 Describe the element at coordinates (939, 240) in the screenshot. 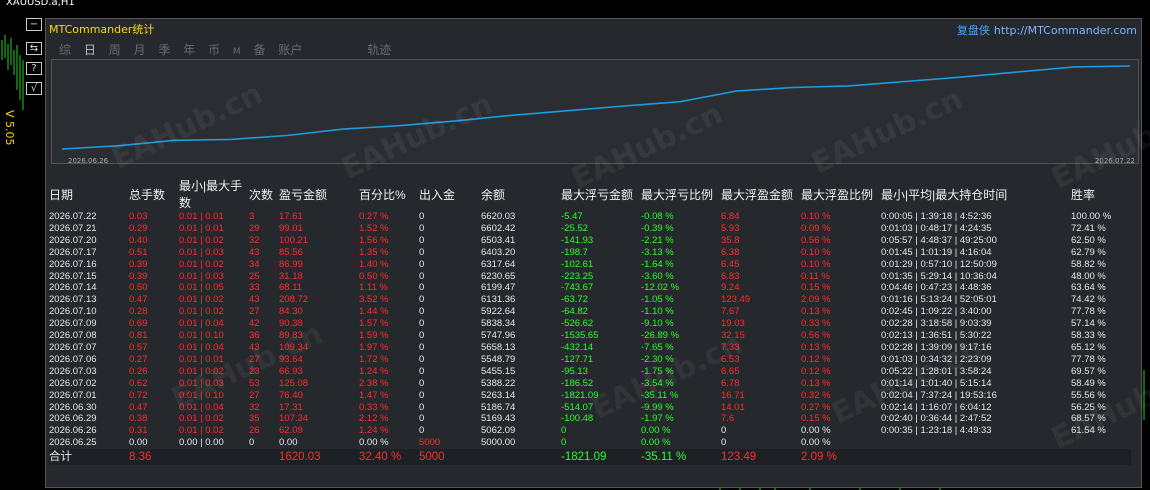

I see `cell-hold-time: 0:05:57 | 4:48:37 | 49:25:00` at that location.